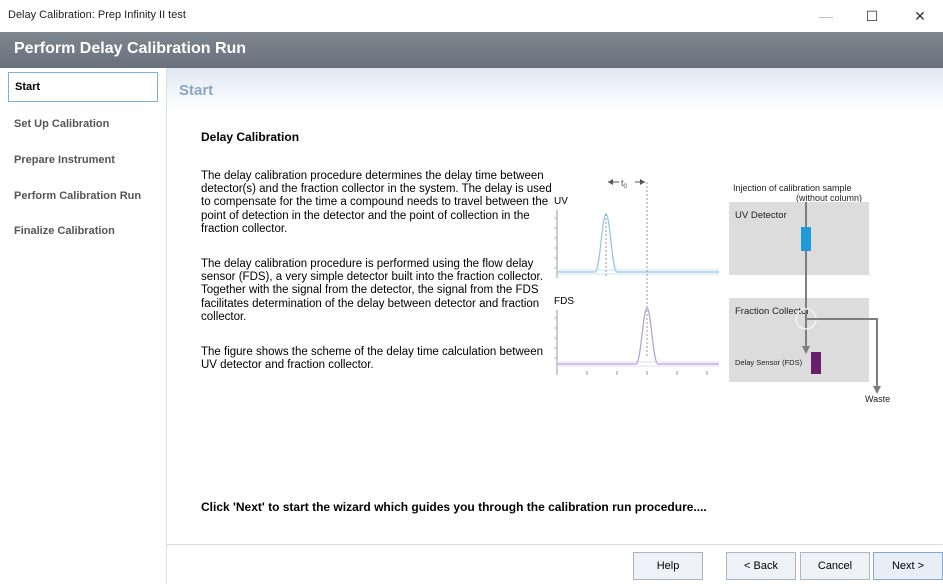  What do you see at coordinates (816, 363) in the screenshot?
I see `fds-sensor` at bounding box center [816, 363].